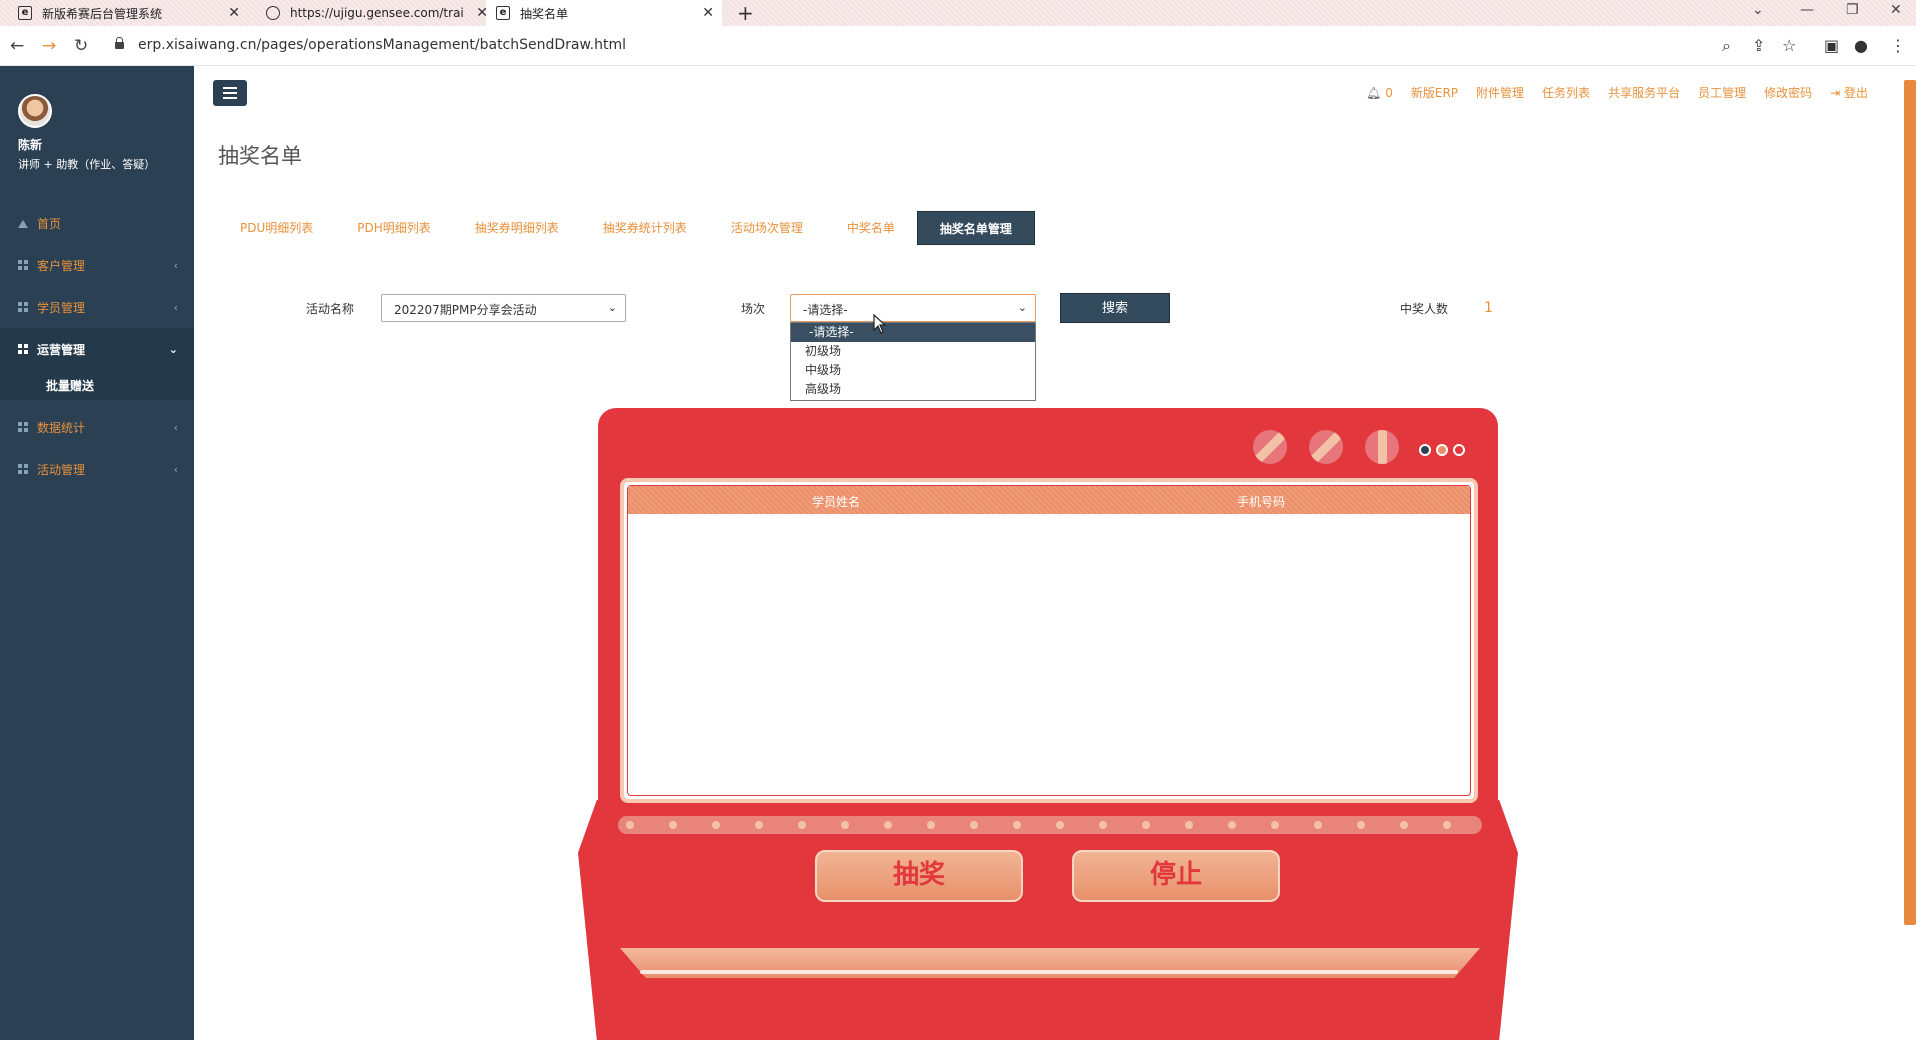 The width and height of the screenshot is (1916, 1040). Describe the element at coordinates (35, 111) in the screenshot. I see `avatar` at that location.